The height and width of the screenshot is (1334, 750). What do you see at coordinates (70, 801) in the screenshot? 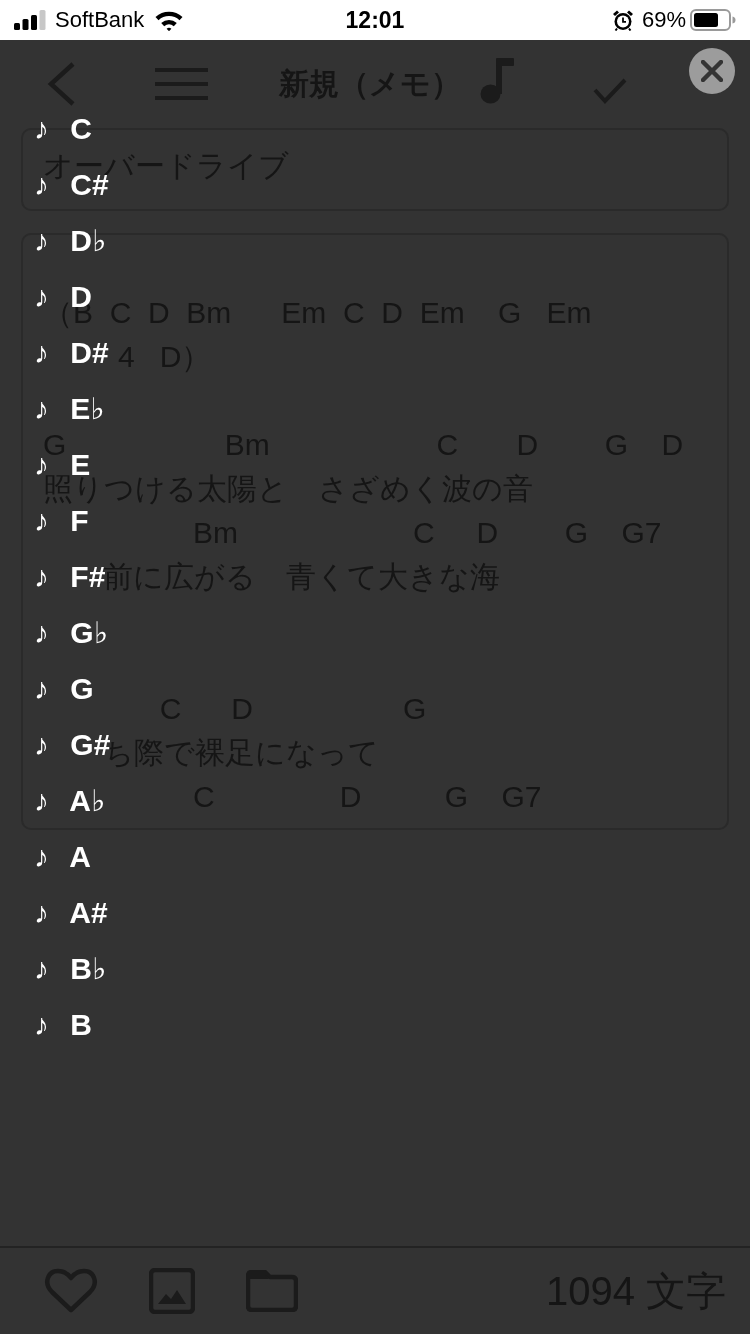
I see `key-menu-item: ♪ A♭` at bounding box center [70, 801].